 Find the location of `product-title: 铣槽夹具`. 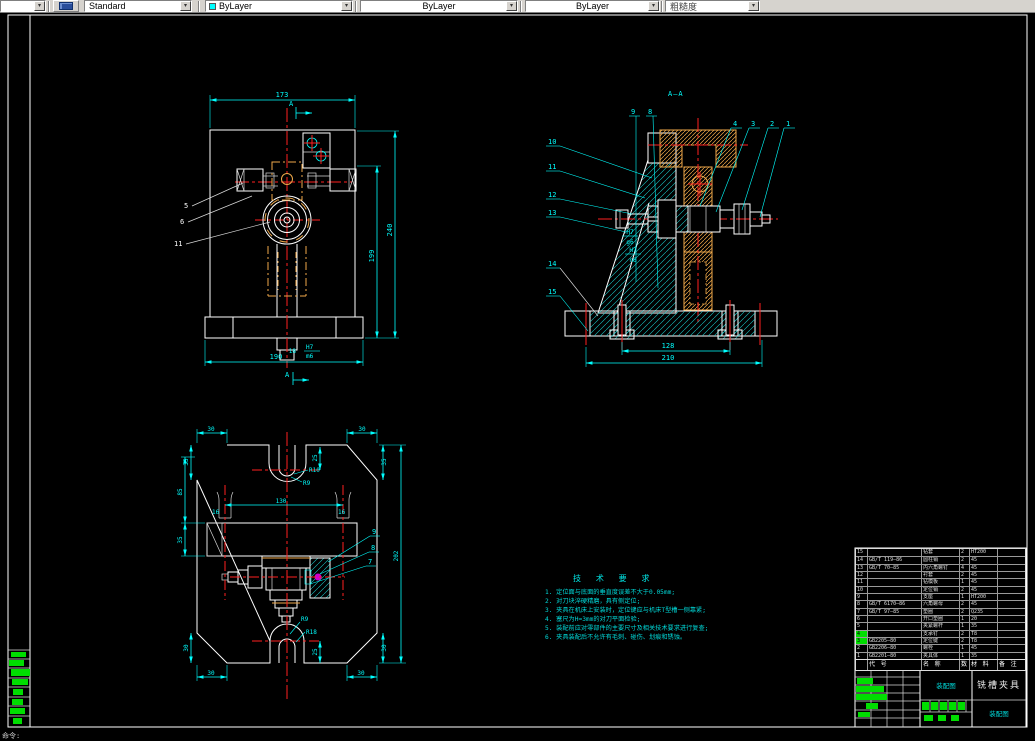

product-title: 铣槽夹具 is located at coordinates (999, 685).